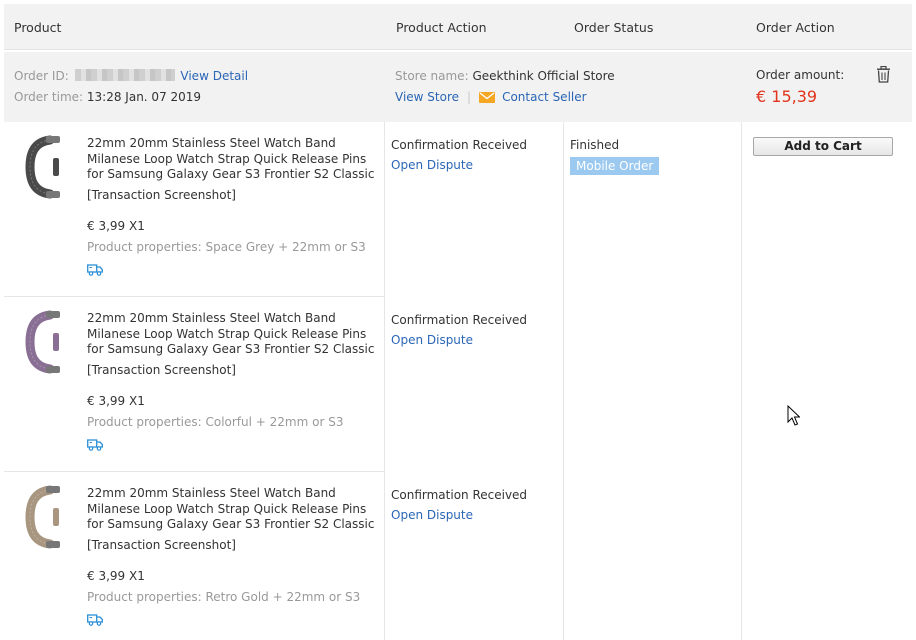 This screenshot has width=916, height=640. I want to click on order-time-line: Order time: 13:28 Jan. 07 2019, so click(107, 97).